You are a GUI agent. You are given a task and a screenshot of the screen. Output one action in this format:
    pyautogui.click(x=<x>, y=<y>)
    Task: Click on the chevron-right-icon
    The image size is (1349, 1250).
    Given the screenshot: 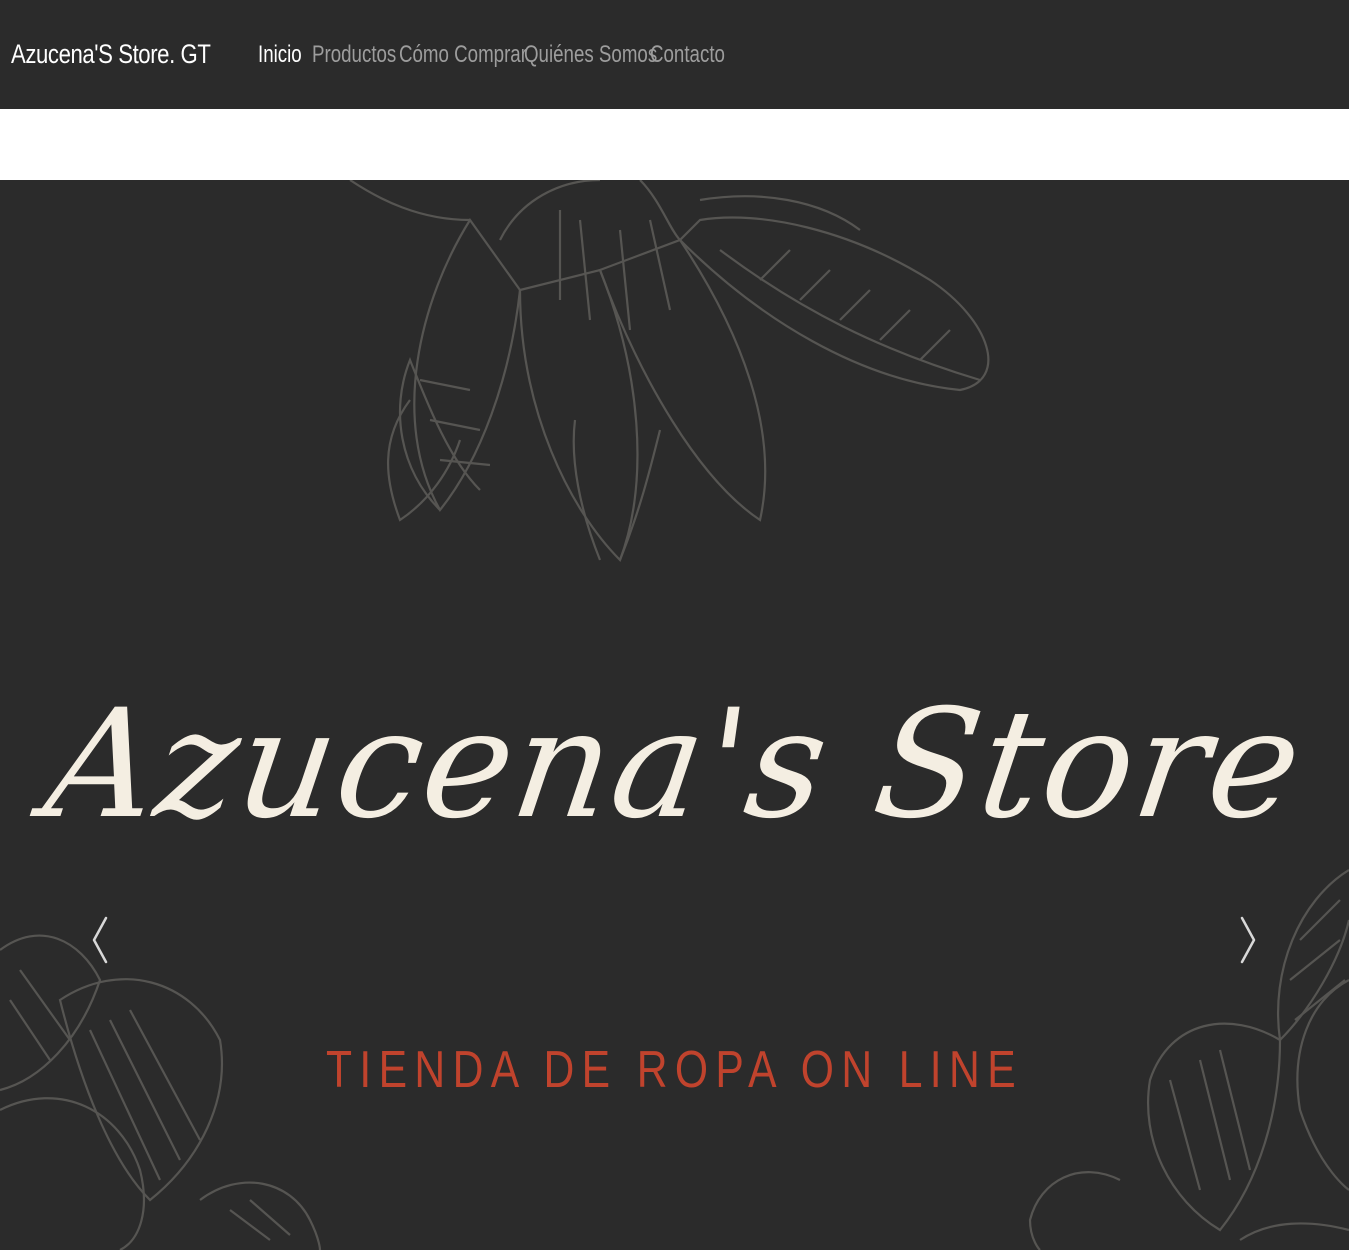 What is the action you would take?
    pyautogui.click(x=1248, y=940)
    